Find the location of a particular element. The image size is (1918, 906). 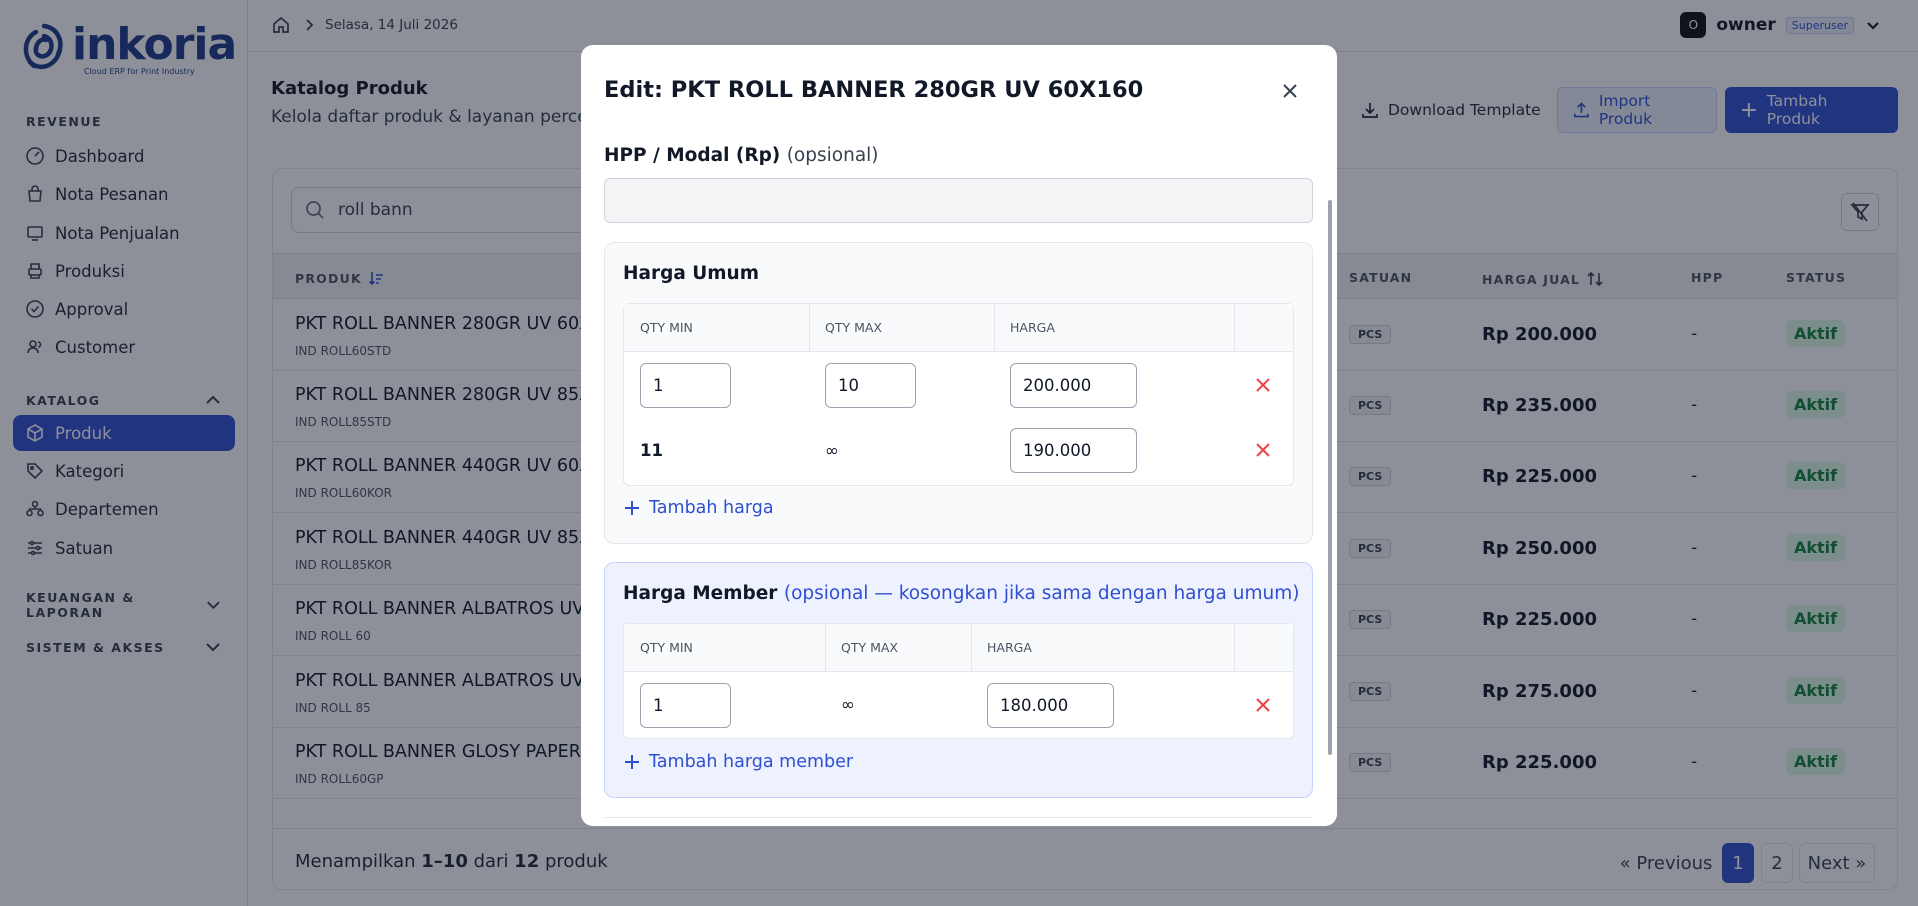

harga-input: 180.000 is located at coordinates (1050, 705).